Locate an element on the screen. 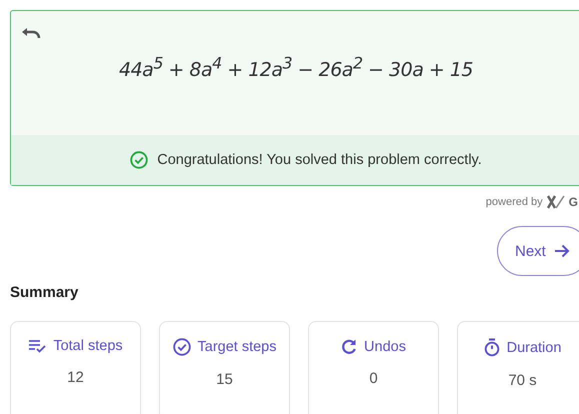  stat-value: 15 is located at coordinates (224, 379).